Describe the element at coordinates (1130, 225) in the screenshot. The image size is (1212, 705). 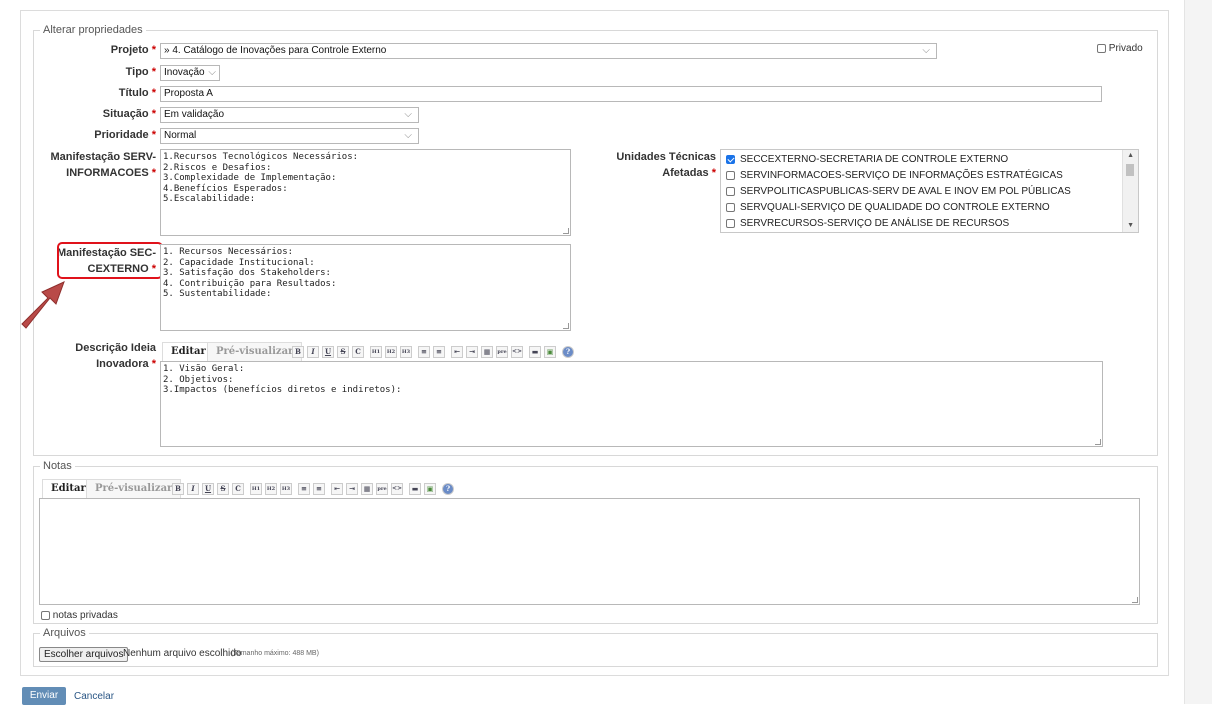
I see `scroll-down-icon: ▼` at that location.